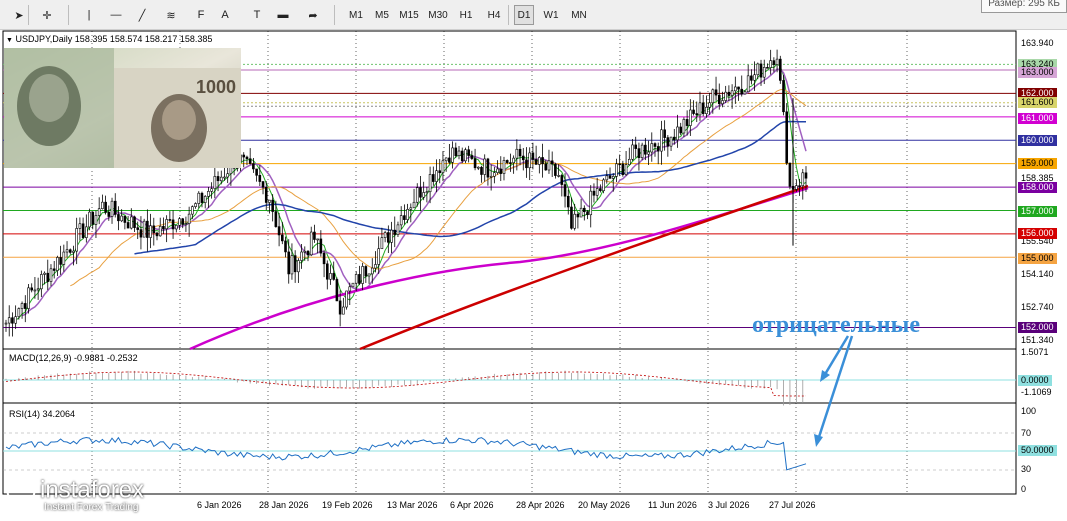 This screenshot has width=1067, height=521. I want to click on date-axis-label: 19 Feb 2026, so click(347, 505).